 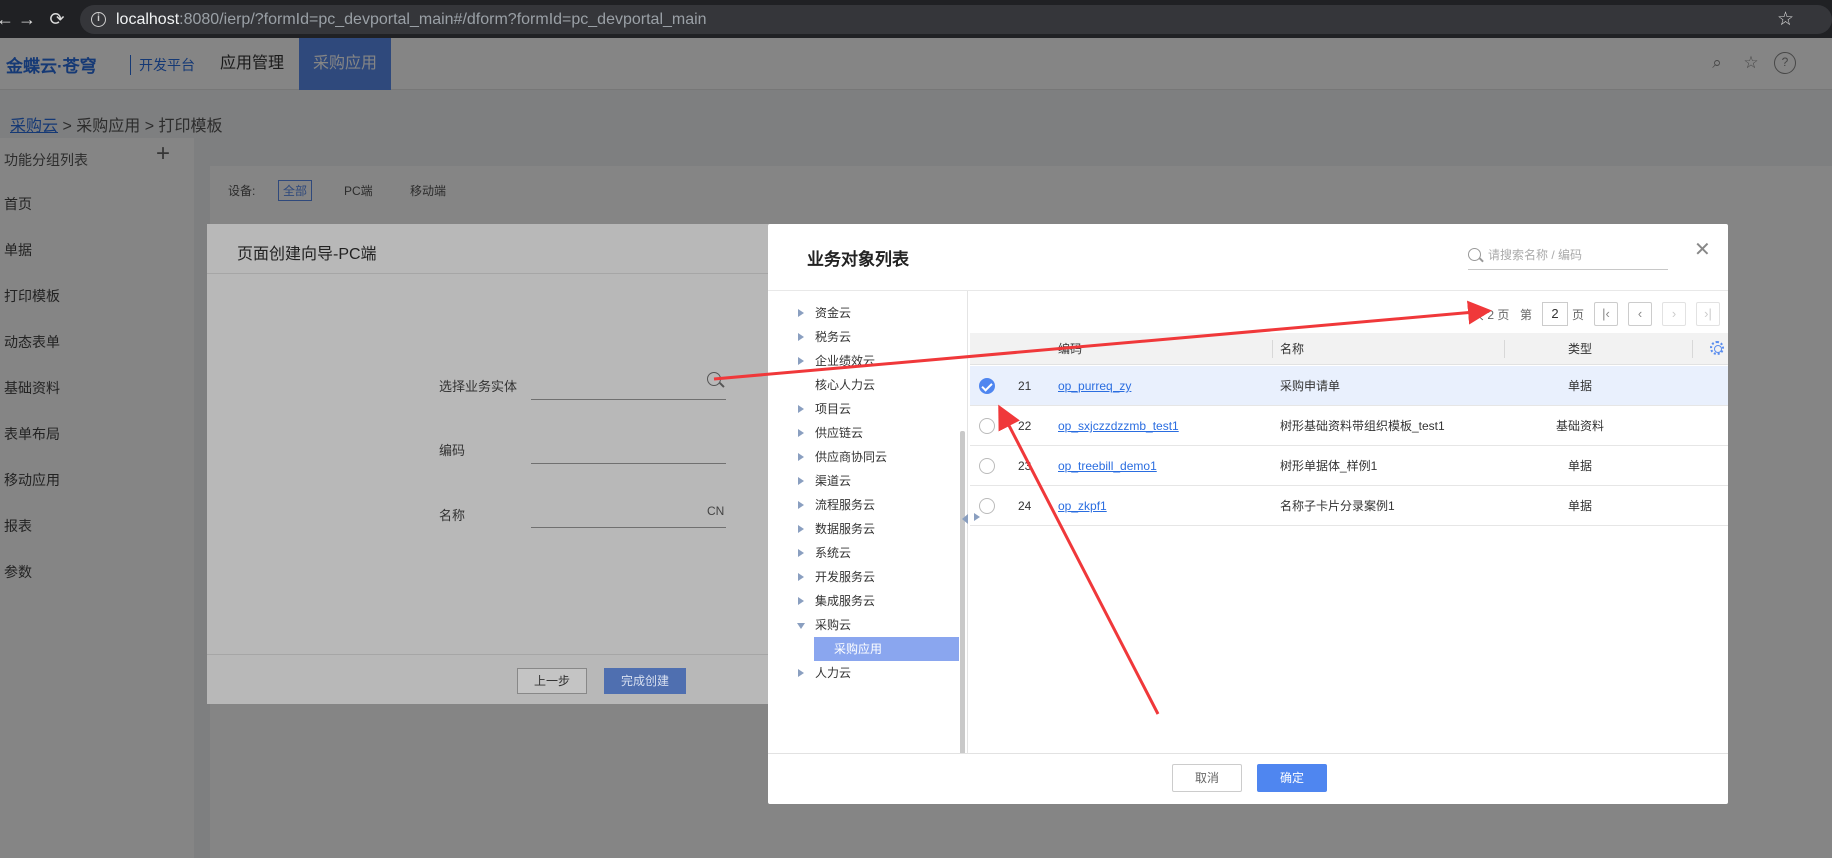 I want to click on dialog-title: 业务对象列表, so click(x=858, y=259).